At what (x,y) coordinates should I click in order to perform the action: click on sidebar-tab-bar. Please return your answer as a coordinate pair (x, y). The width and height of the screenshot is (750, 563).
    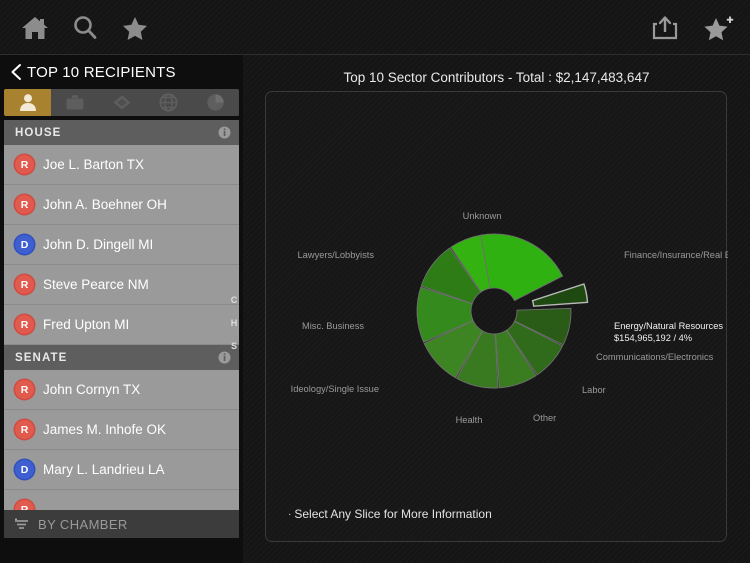
    Looking at the image, I should click on (121, 102).